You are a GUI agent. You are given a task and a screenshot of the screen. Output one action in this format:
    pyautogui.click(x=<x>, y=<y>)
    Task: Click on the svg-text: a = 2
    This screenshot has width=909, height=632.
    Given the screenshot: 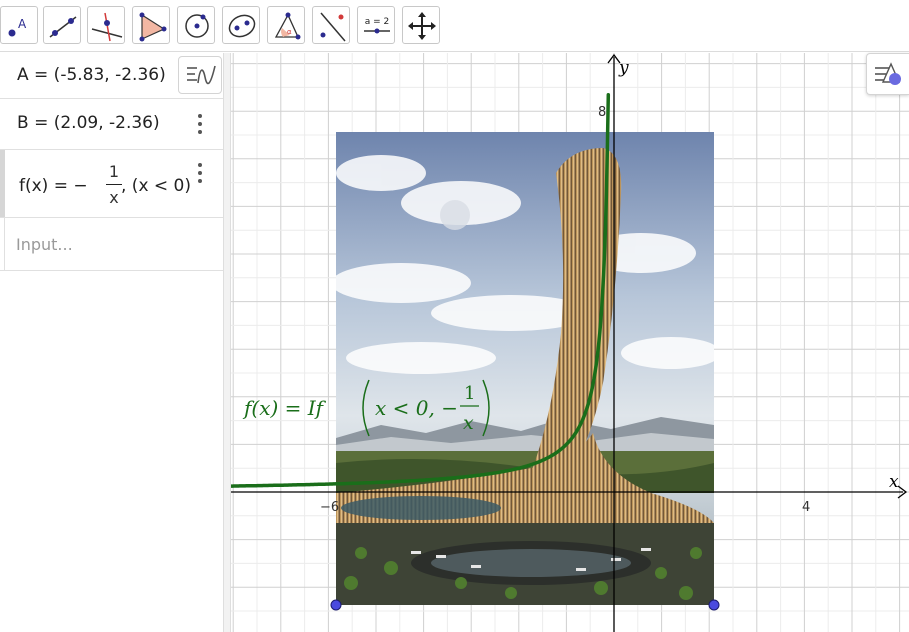 What is the action you would take?
    pyautogui.click(x=377, y=22)
    